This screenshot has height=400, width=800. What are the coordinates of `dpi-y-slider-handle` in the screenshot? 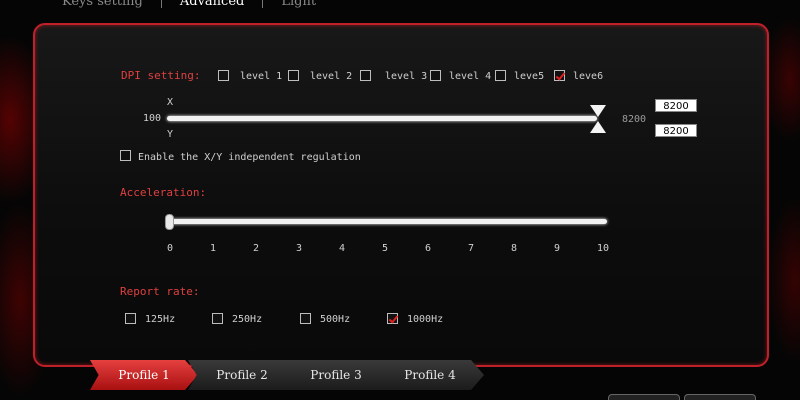 It's located at (598, 127).